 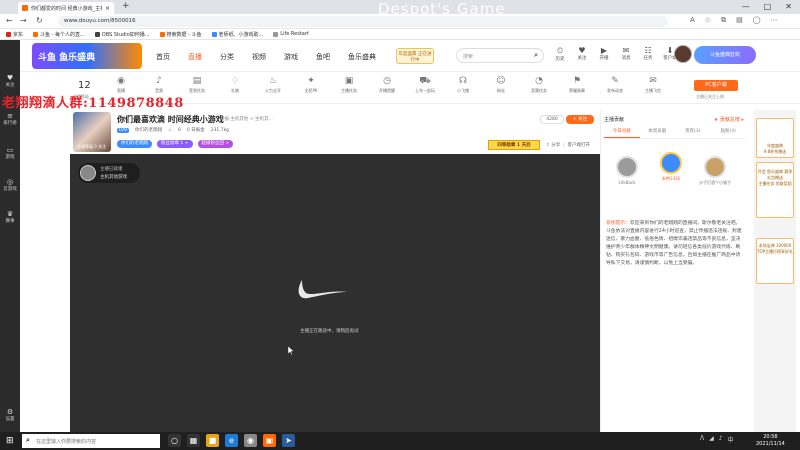 I want to click on tab-today: 今日贡献, so click(x=622, y=133).